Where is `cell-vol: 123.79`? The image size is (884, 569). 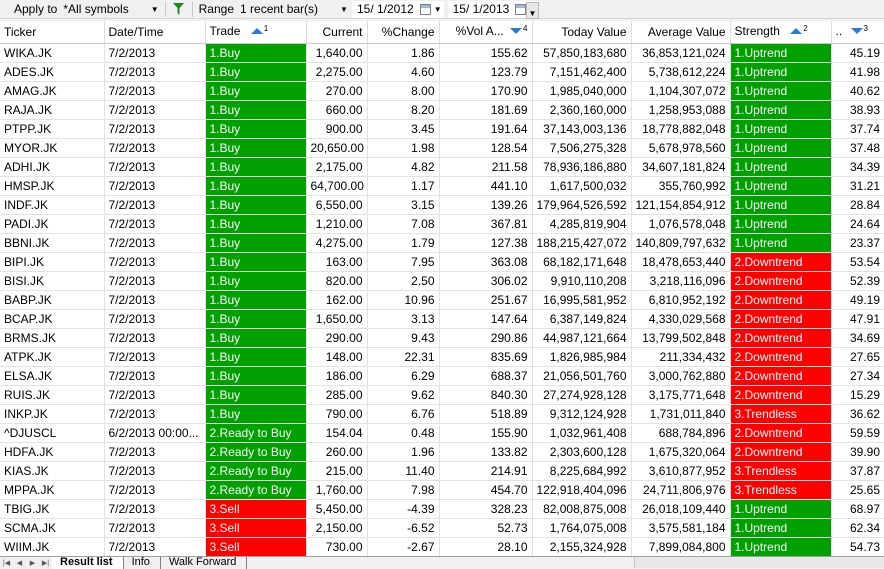
cell-vol: 123.79 is located at coordinates (486, 72).